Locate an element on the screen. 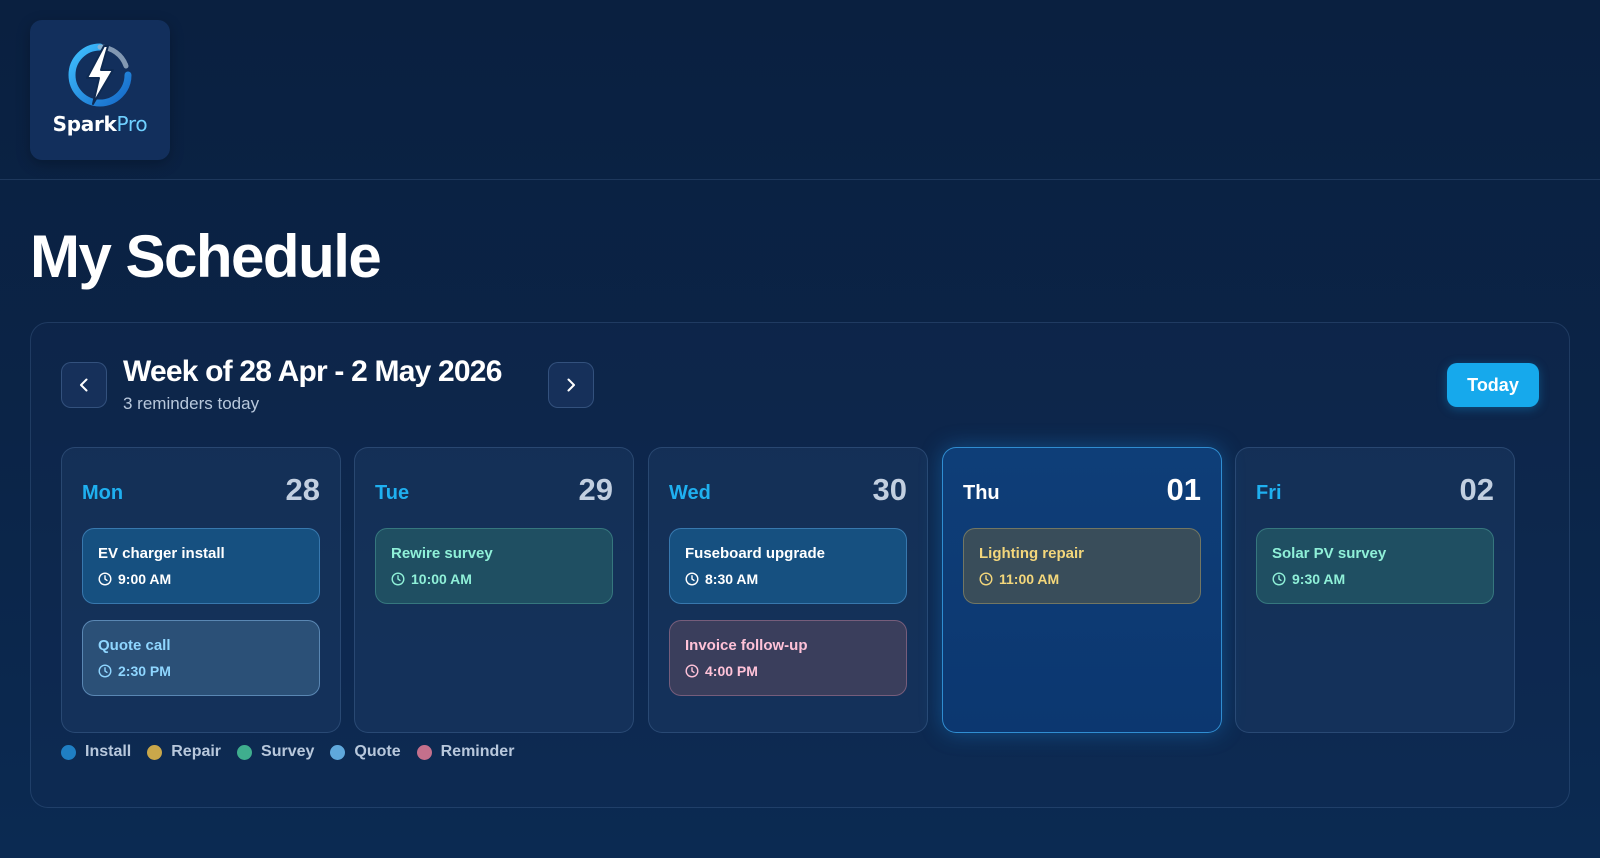 This screenshot has height=858, width=1600. day-column-tue: Tue 29 Rewire survey 10:00 AM is located at coordinates (494, 590).